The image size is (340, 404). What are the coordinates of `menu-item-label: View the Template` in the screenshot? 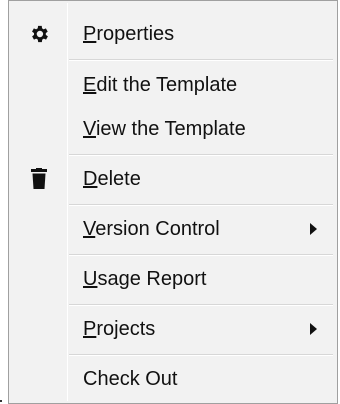 It's located at (164, 128).